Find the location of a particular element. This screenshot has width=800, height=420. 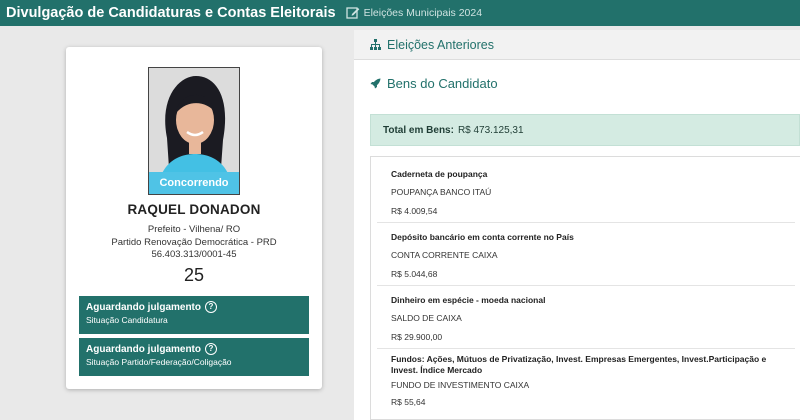

asset-value: R$ 5.044,68 is located at coordinates (414, 274).